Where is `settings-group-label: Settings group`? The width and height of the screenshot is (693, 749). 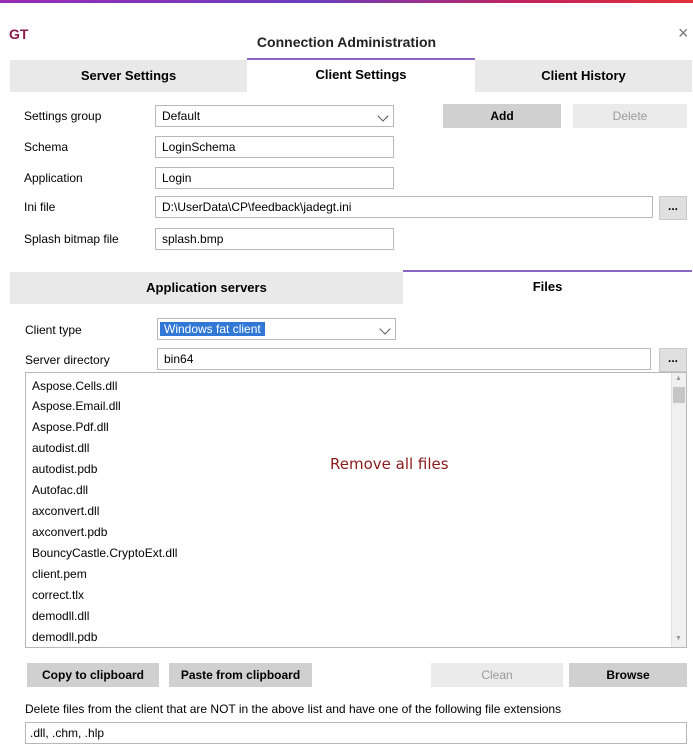 settings-group-label: Settings group is located at coordinates (63, 116).